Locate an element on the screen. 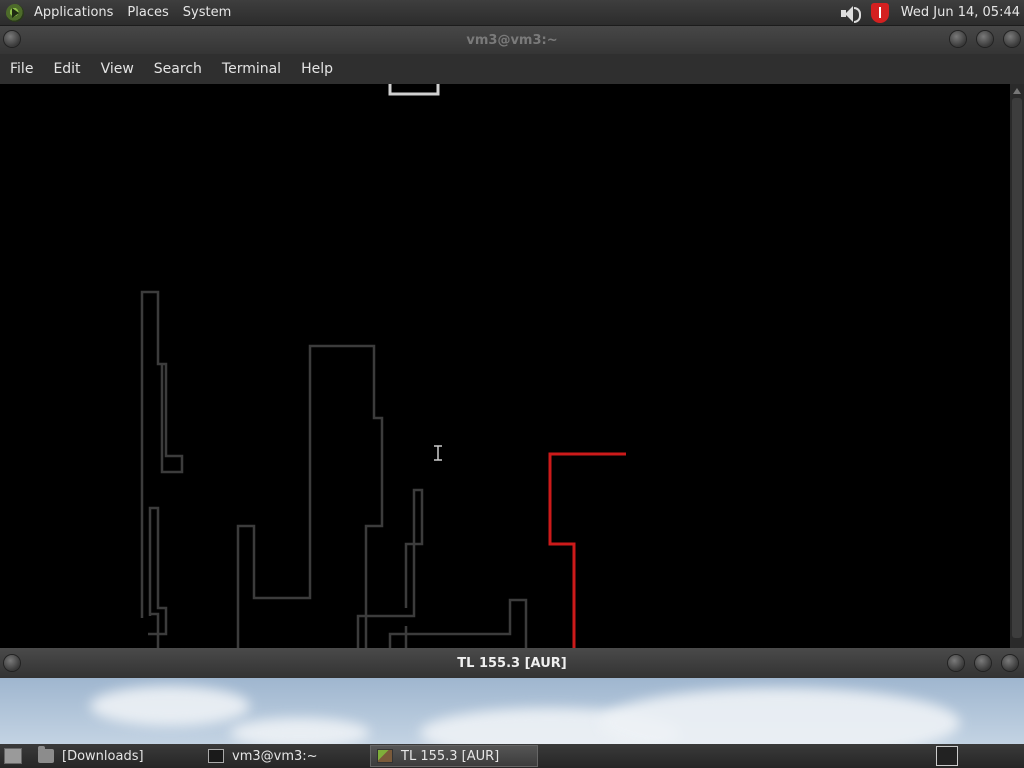 The image size is (1024, 768). top-panel-right: Wed Jun 14, 05:44 is located at coordinates (929, 12).